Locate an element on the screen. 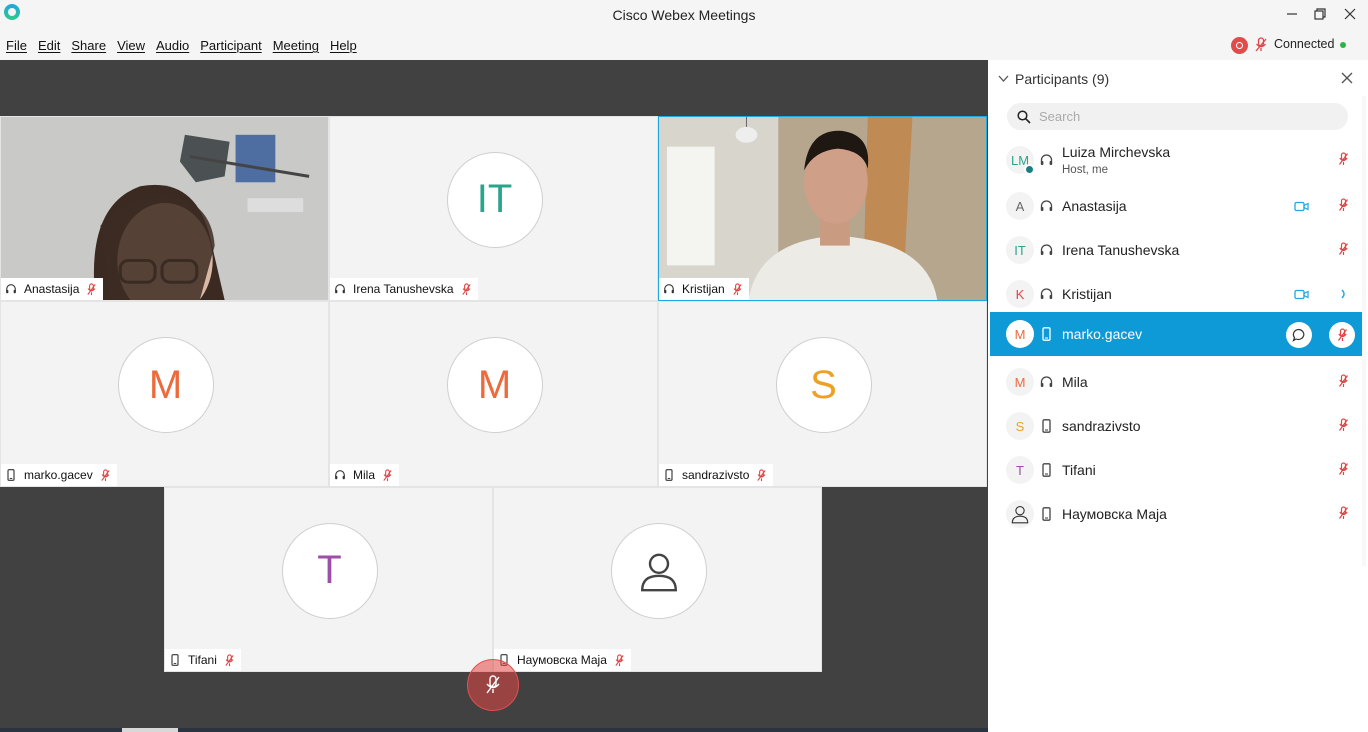 The image size is (1368, 732). chevron-down-icon is located at coordinates (1003, 78).